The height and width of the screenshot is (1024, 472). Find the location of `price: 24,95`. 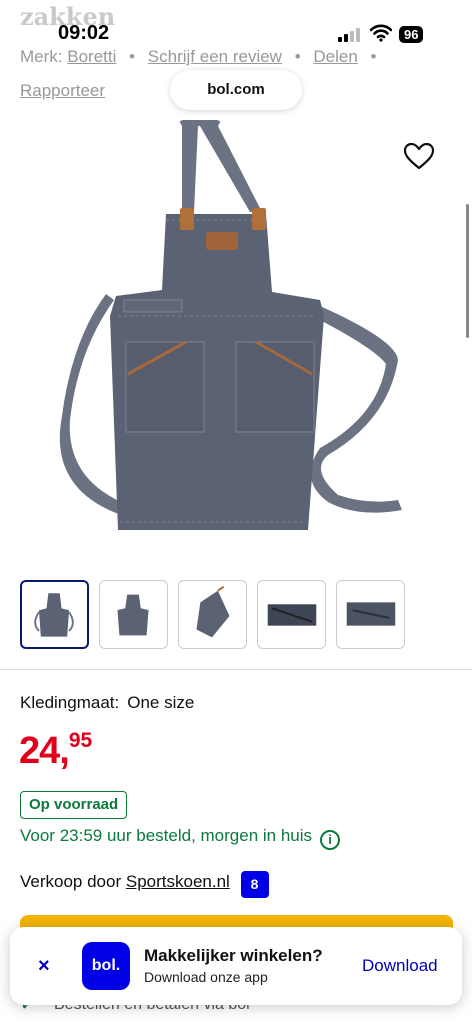

price: 24,95 is located at coordinates (56, 751).